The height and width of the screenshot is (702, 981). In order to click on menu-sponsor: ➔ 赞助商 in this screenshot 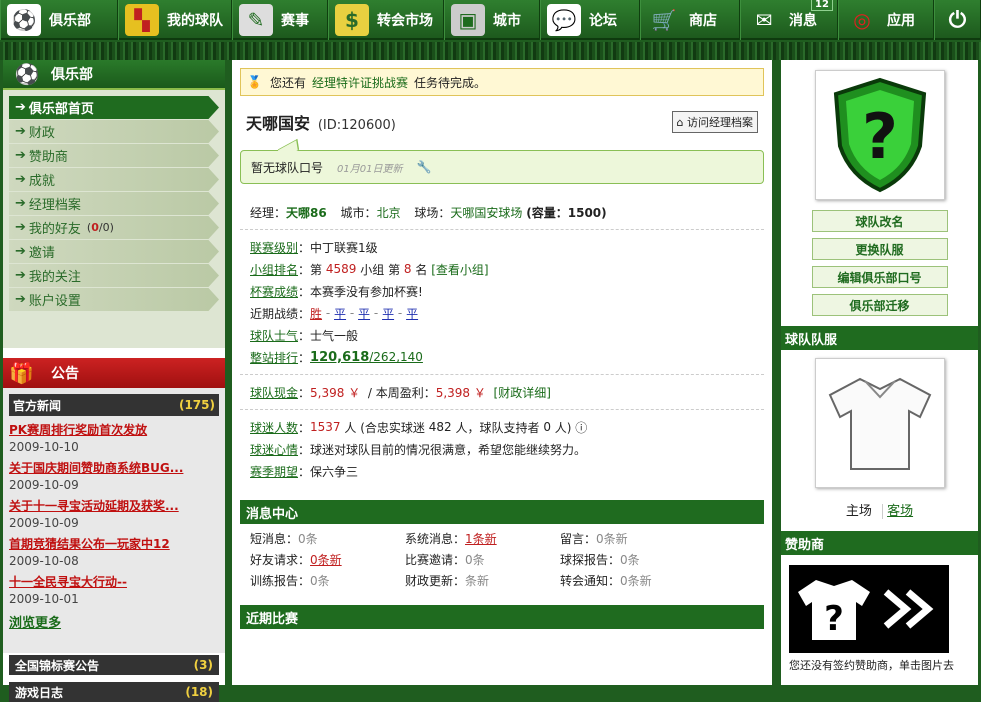, I will do `click(114, 155)`.